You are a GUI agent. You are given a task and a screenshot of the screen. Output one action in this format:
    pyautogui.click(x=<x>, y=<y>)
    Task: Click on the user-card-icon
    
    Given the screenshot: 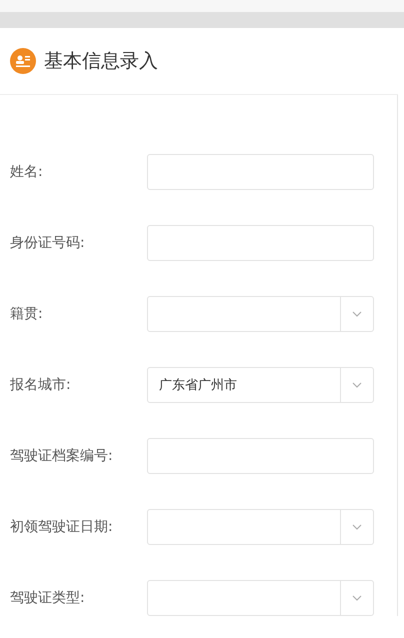 What is the action you would take?
    pyautogui.click(x=23, y=61)
    